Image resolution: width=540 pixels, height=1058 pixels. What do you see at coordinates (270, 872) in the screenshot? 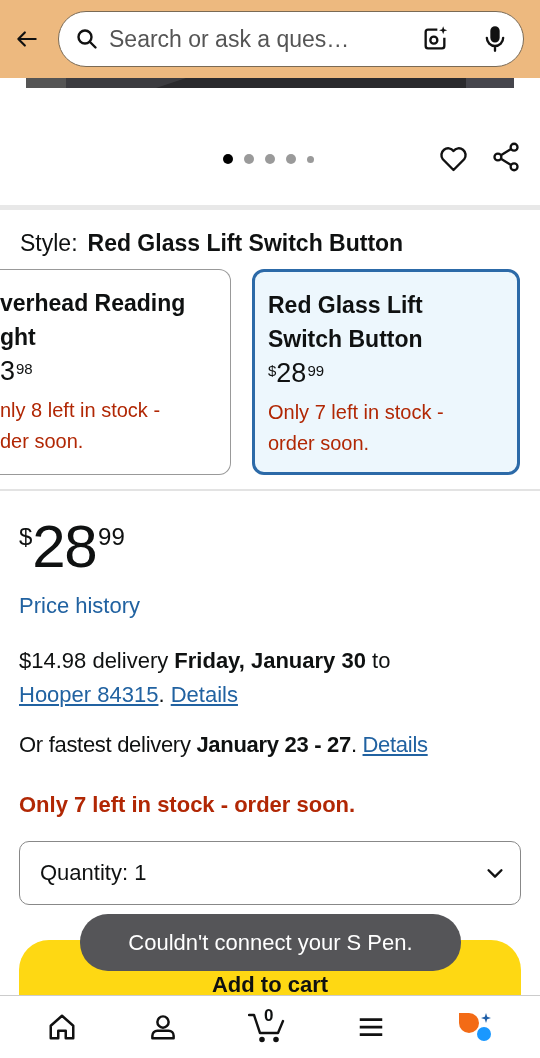
I see `quantity-dropdown: Quantity: 1` at bounding box center [270, 872].